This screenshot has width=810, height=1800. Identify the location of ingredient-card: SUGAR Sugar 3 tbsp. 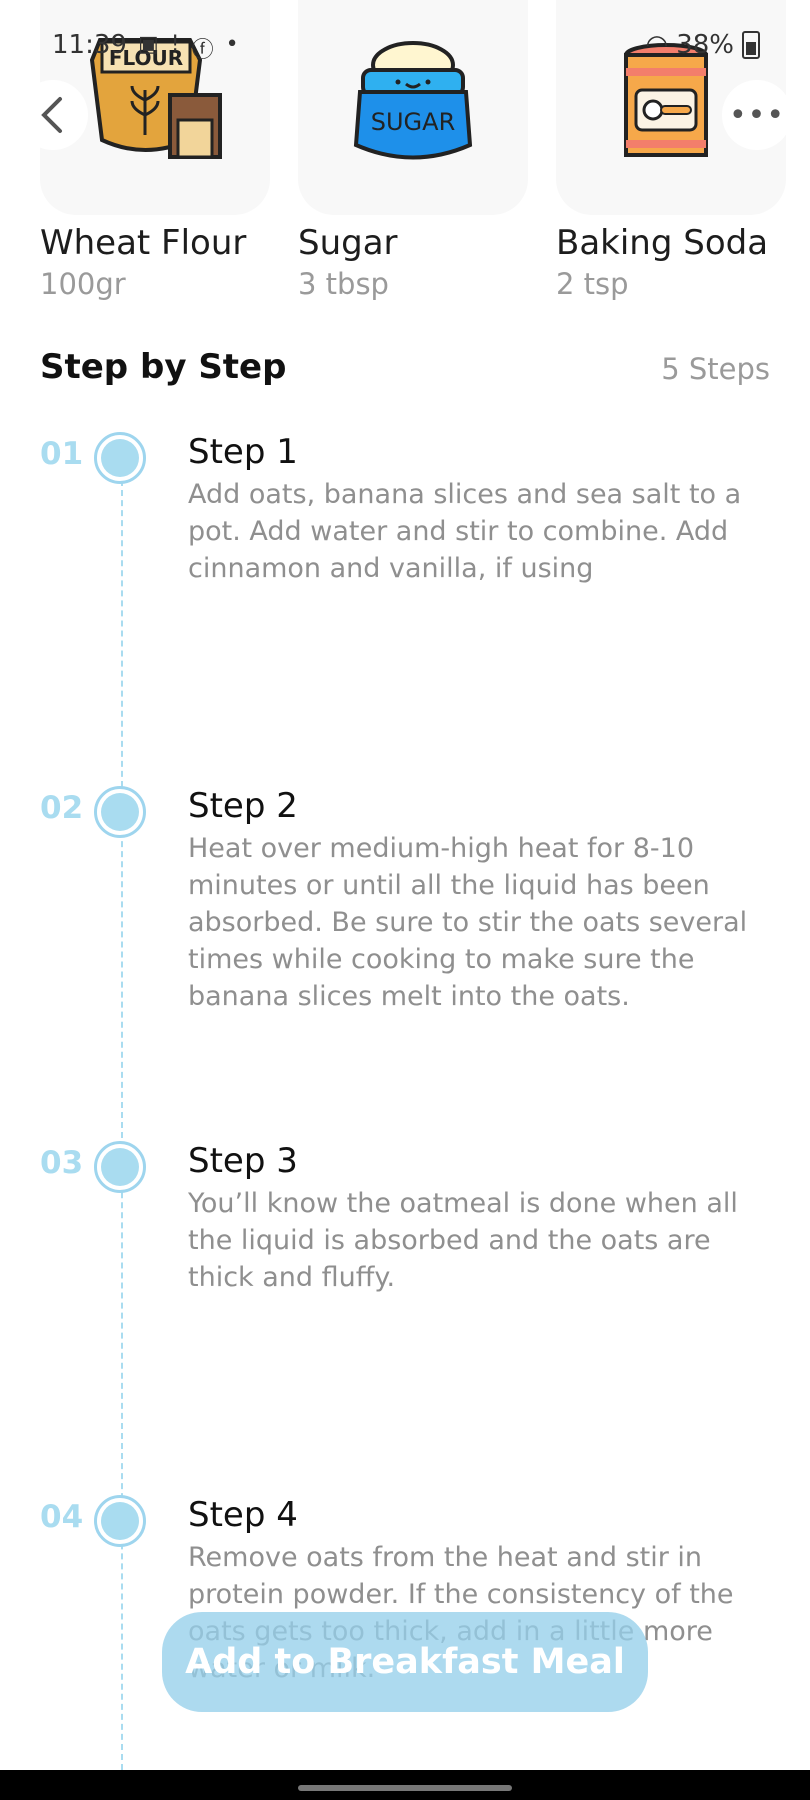
(413, 150).